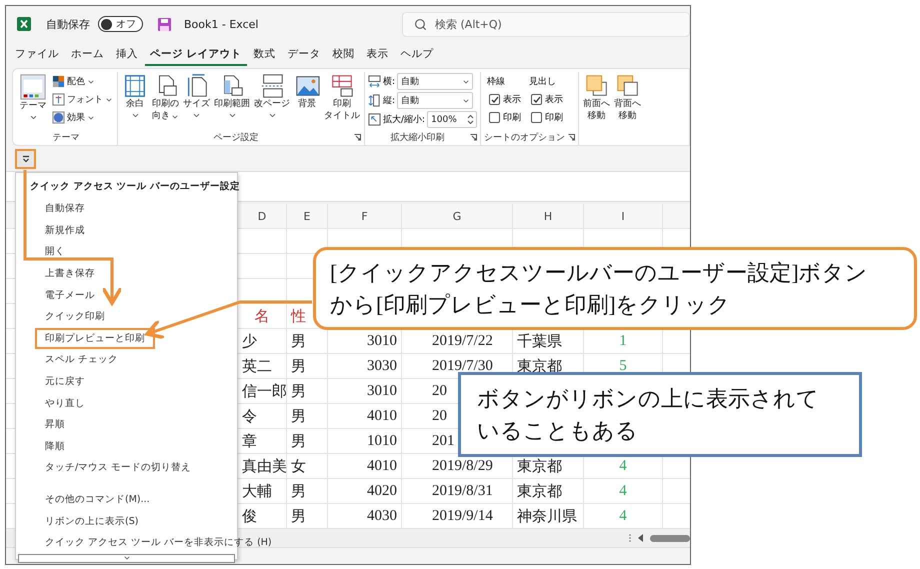 Image resolution: width=920 pixels, height=569 pixels. I want to click on table-cell: 1010, so click(364, 441).